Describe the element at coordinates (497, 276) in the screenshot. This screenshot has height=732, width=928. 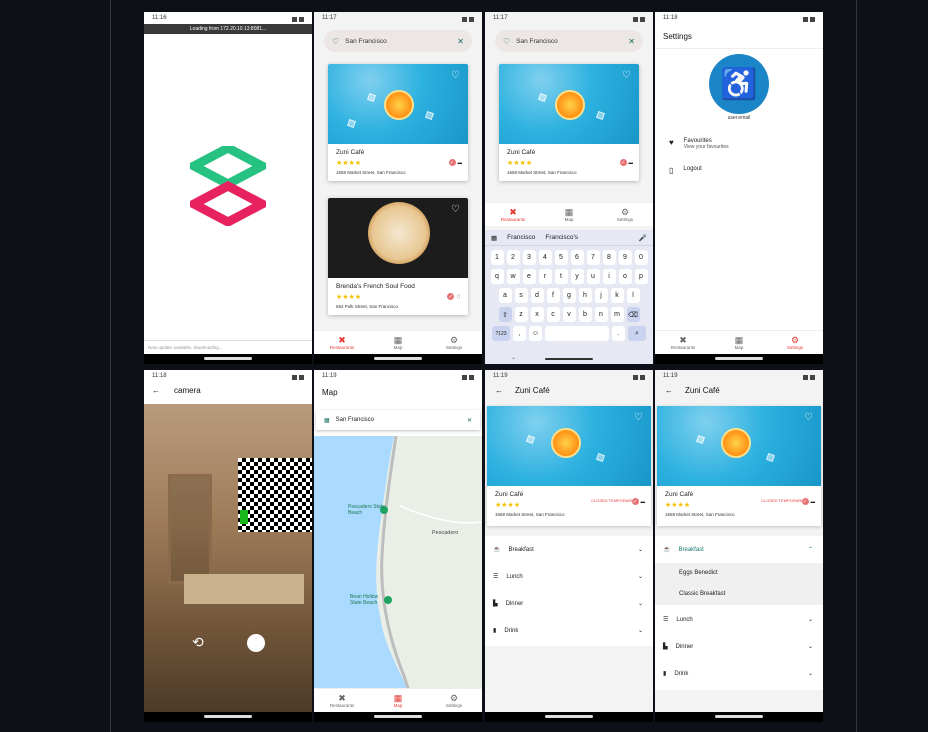
I see `keyboard-key: q` at that location.